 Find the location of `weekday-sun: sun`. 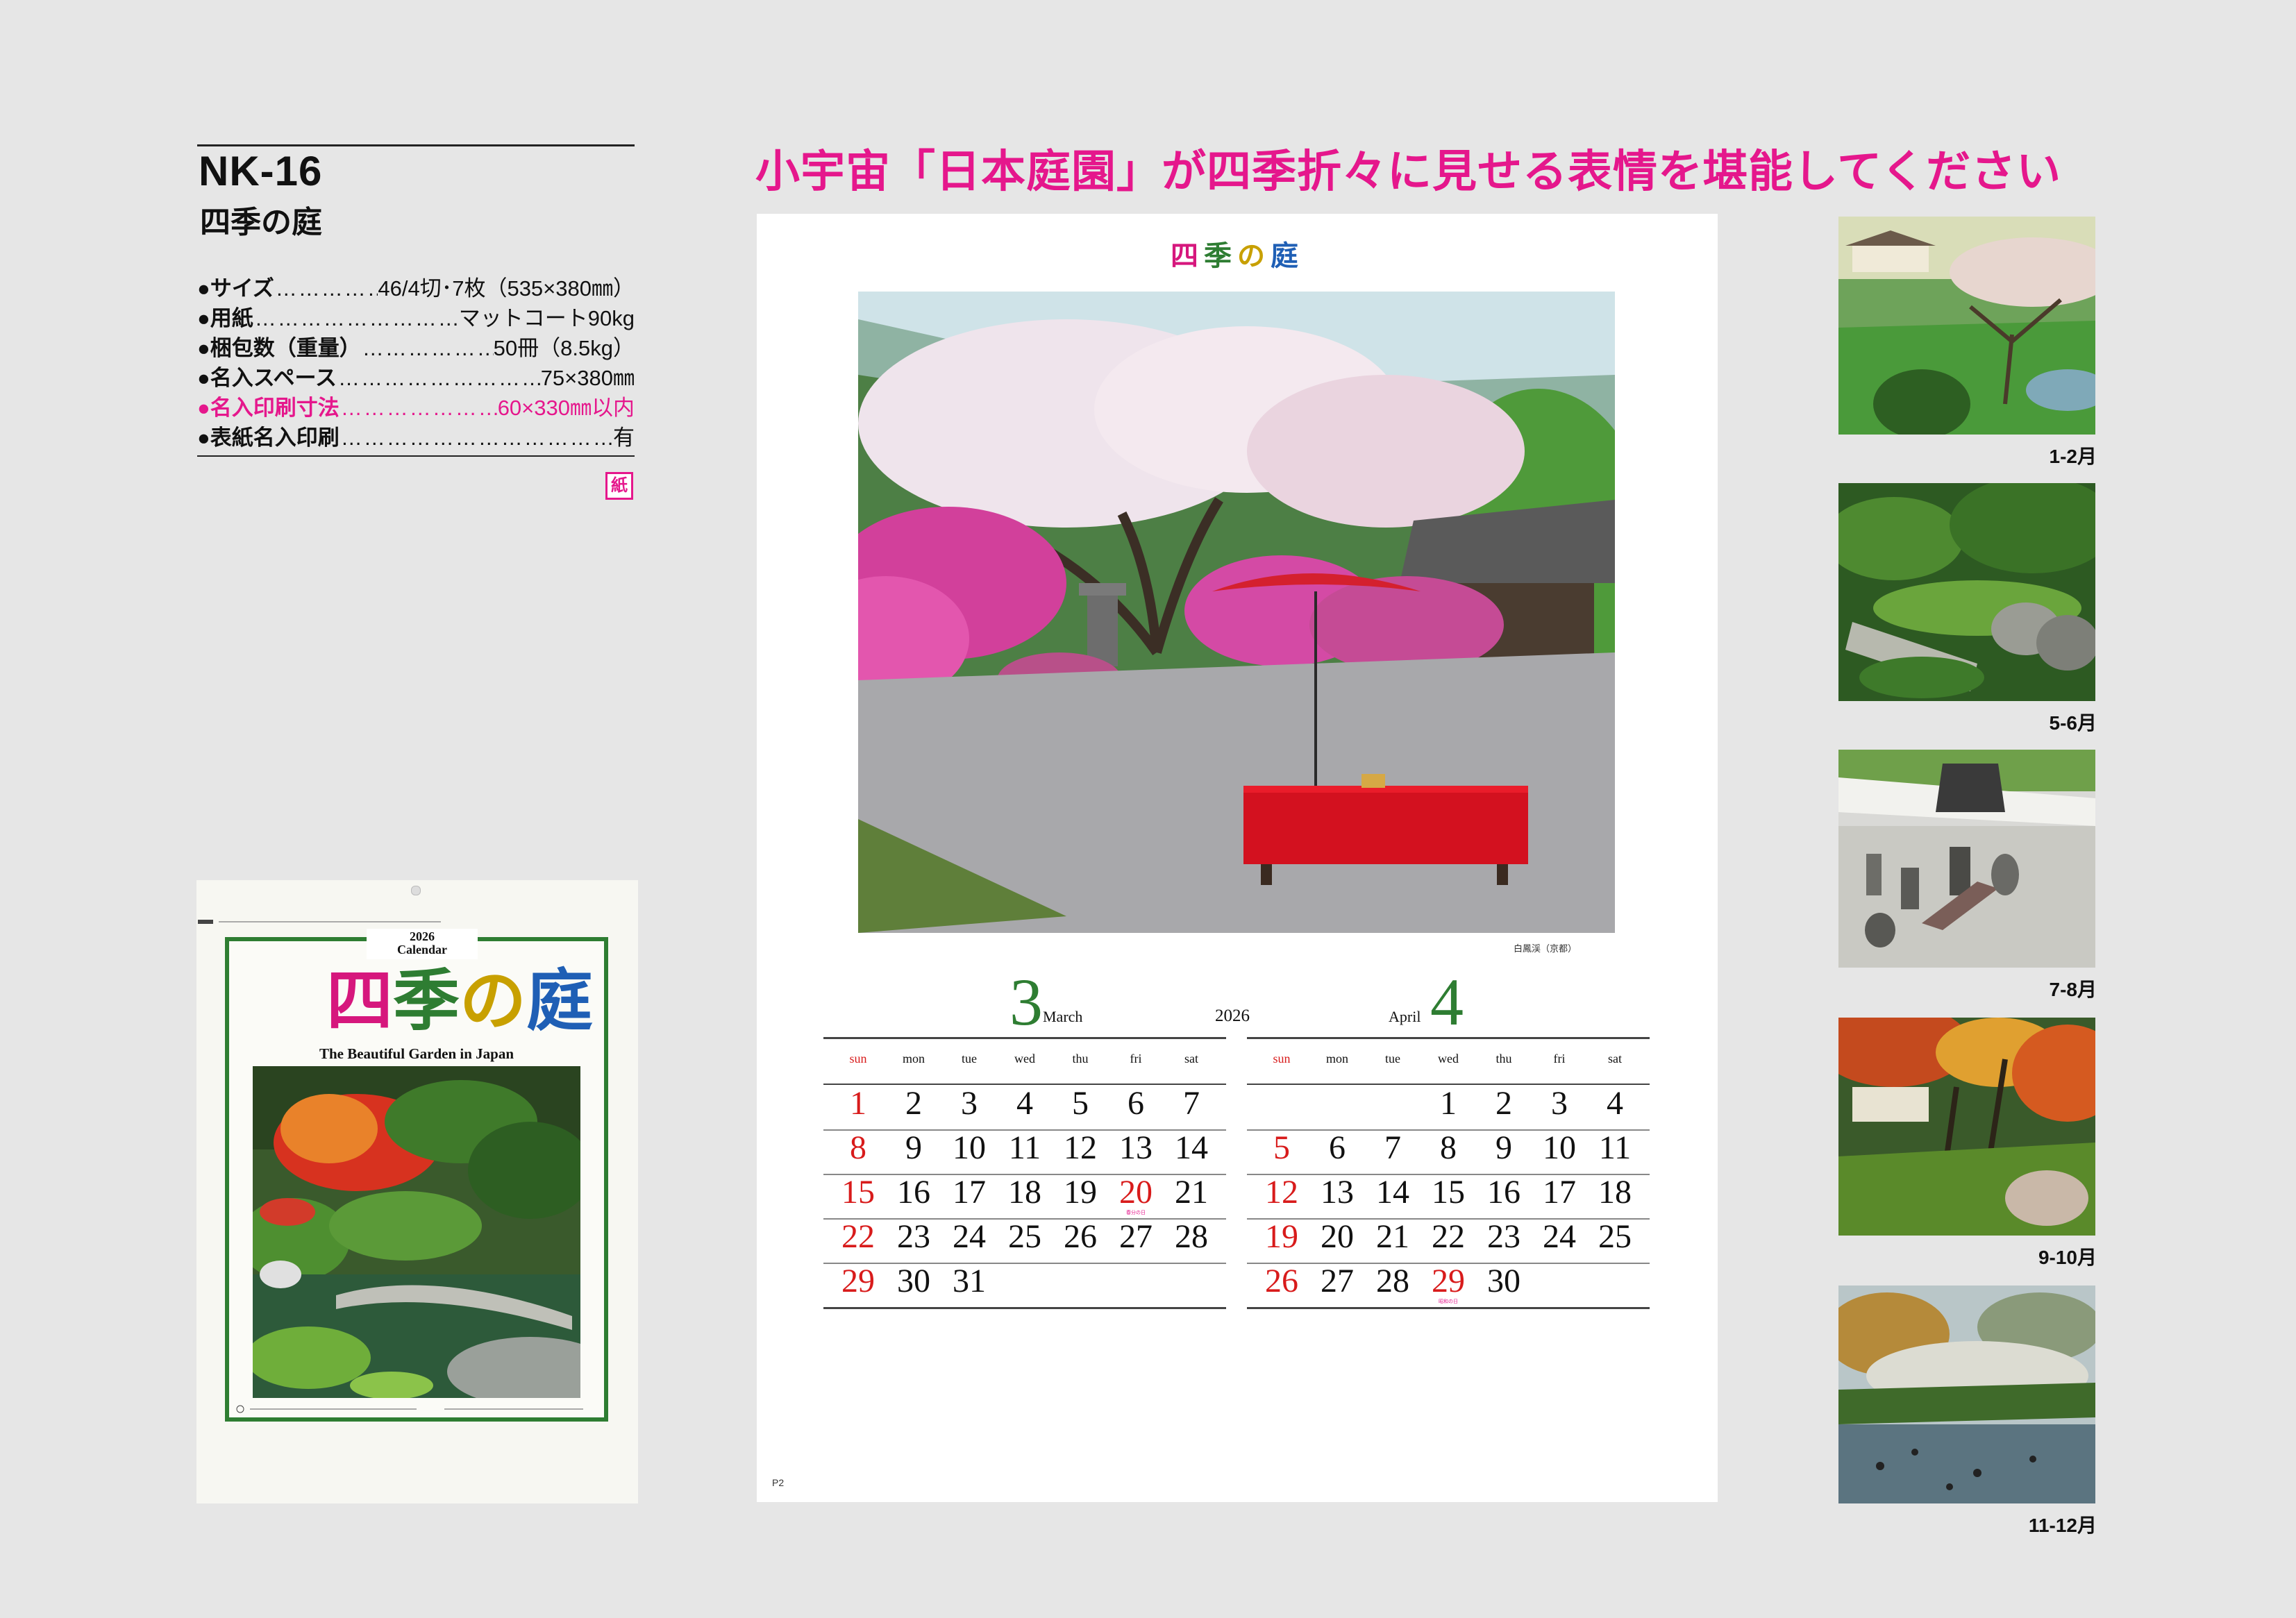

weekday-sun: sun is located at coordinates (1282, 1058).